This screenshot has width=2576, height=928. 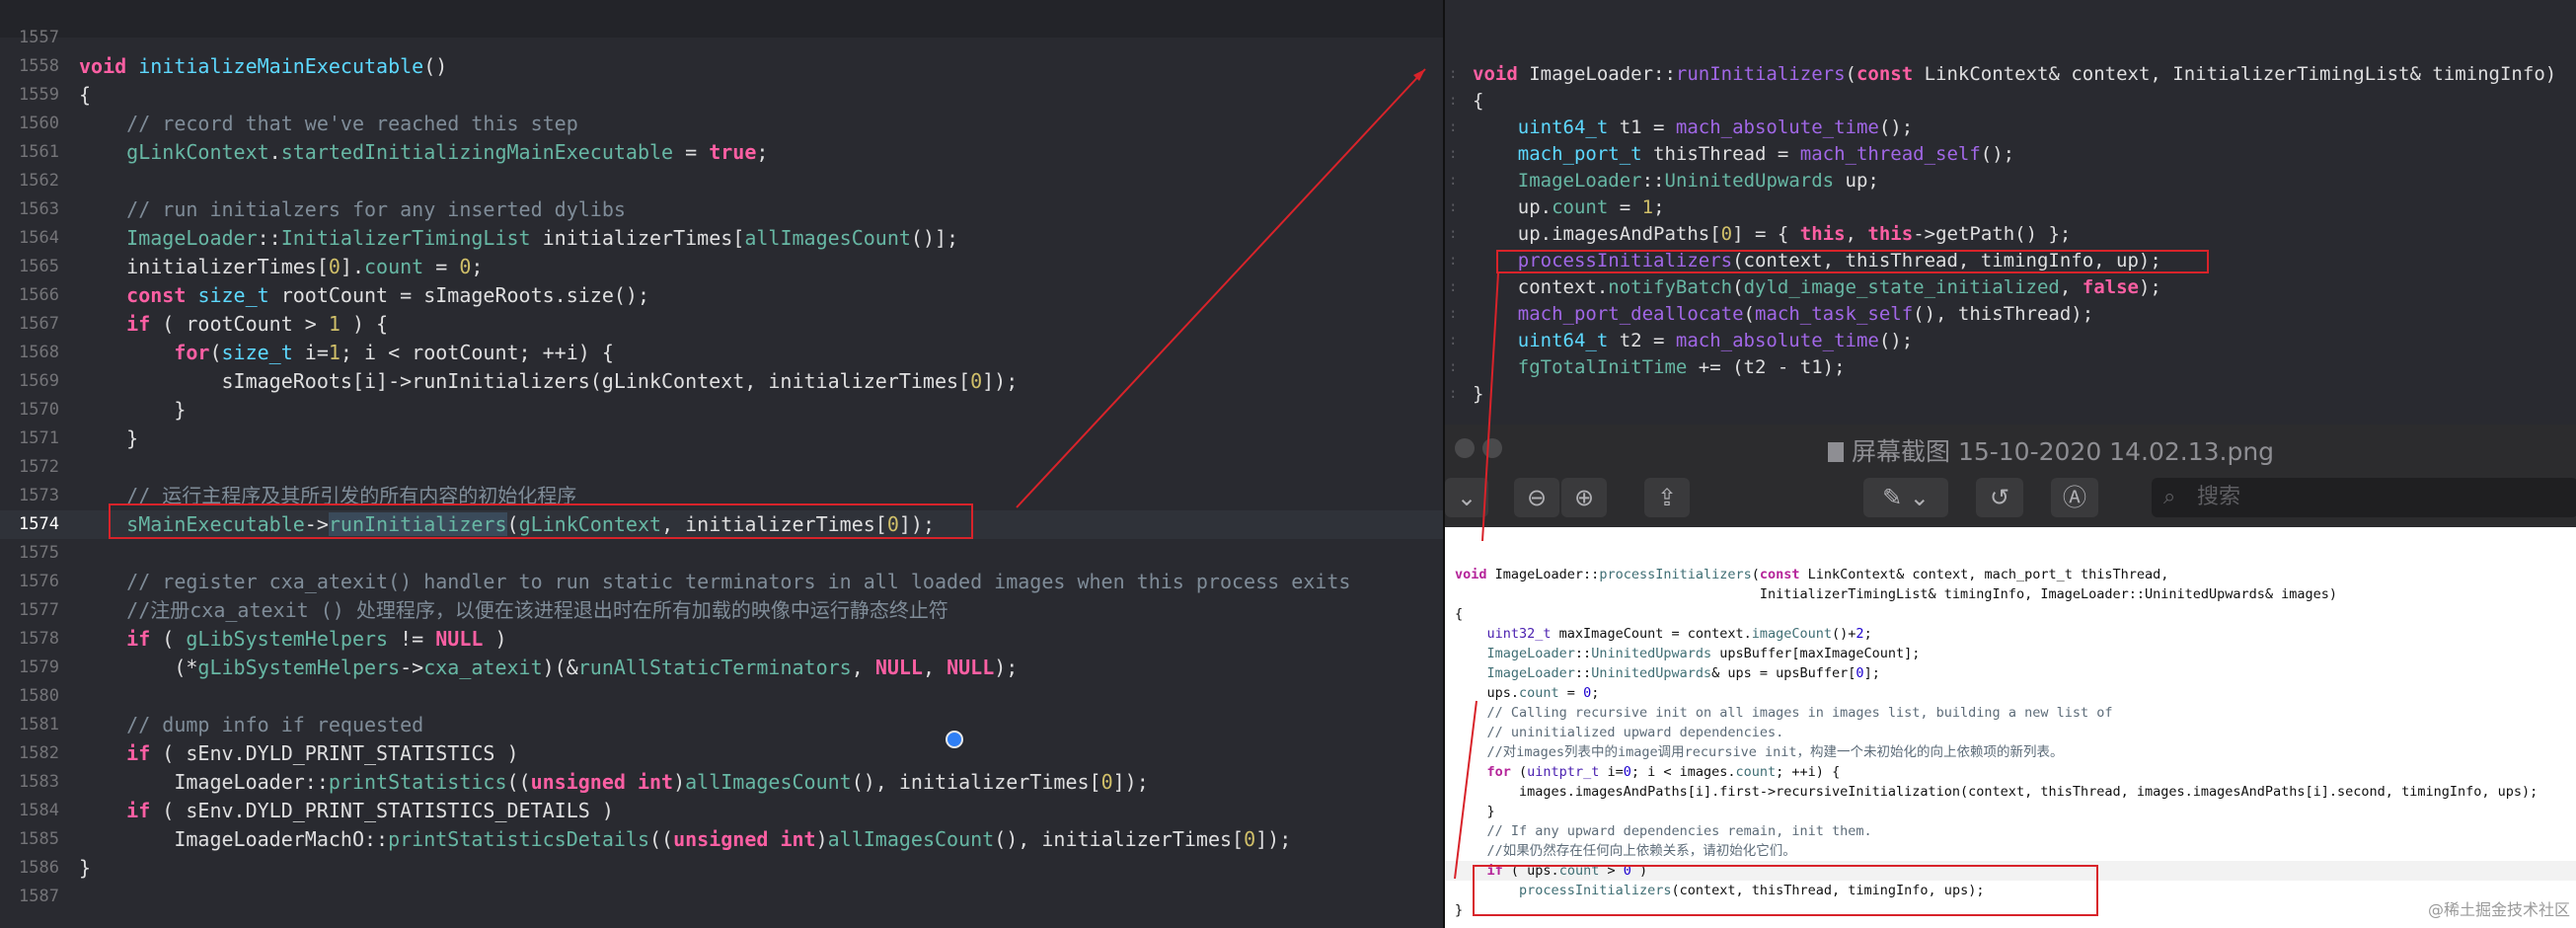 What do you see at coordinates (418, 782) in the screenshot?
I see `code-token: printStatistics` at bounding box center [418, 782].